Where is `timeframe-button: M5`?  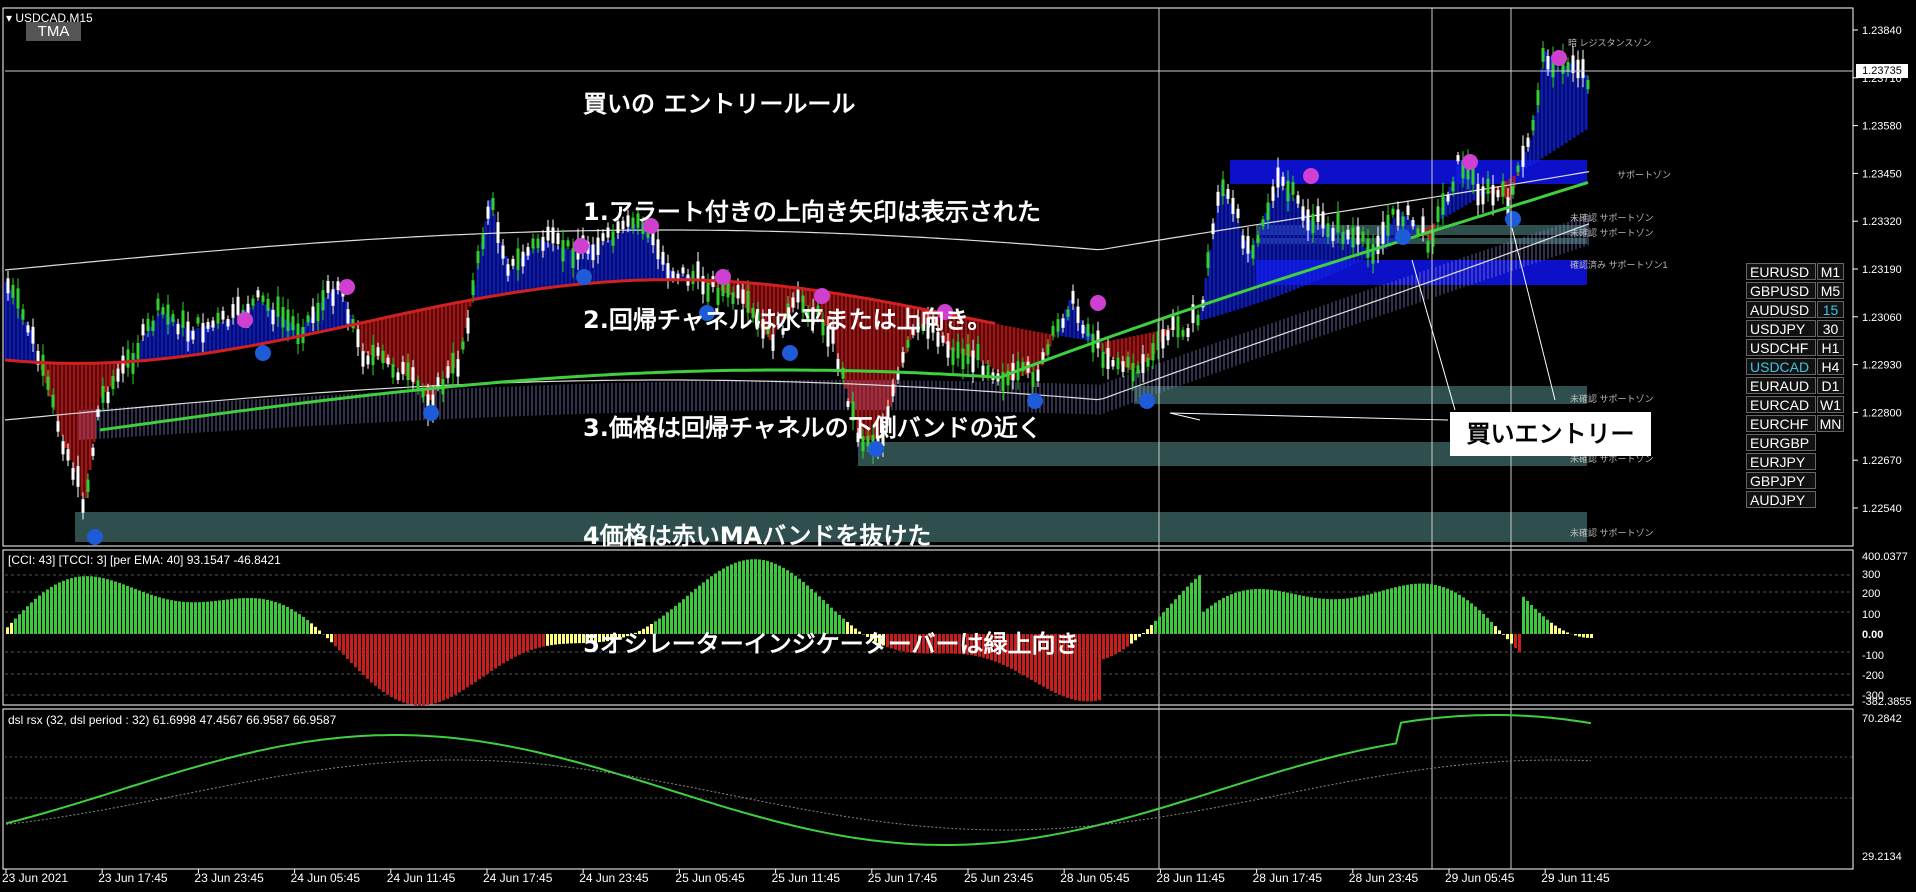
timeframe-button: M5 is located at coordinates (1830, 290).